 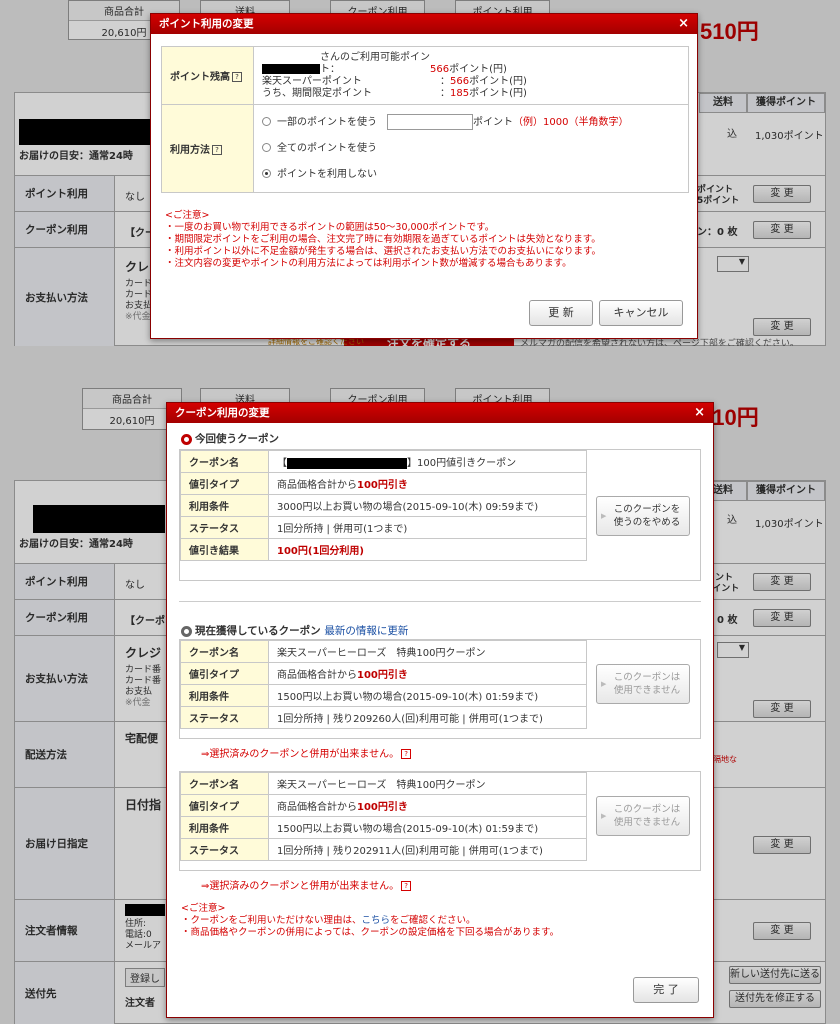 What do you see at coordinates (430, 121) in the screenshot?
I see `point-amount-input` at bounding box center [430, 121].